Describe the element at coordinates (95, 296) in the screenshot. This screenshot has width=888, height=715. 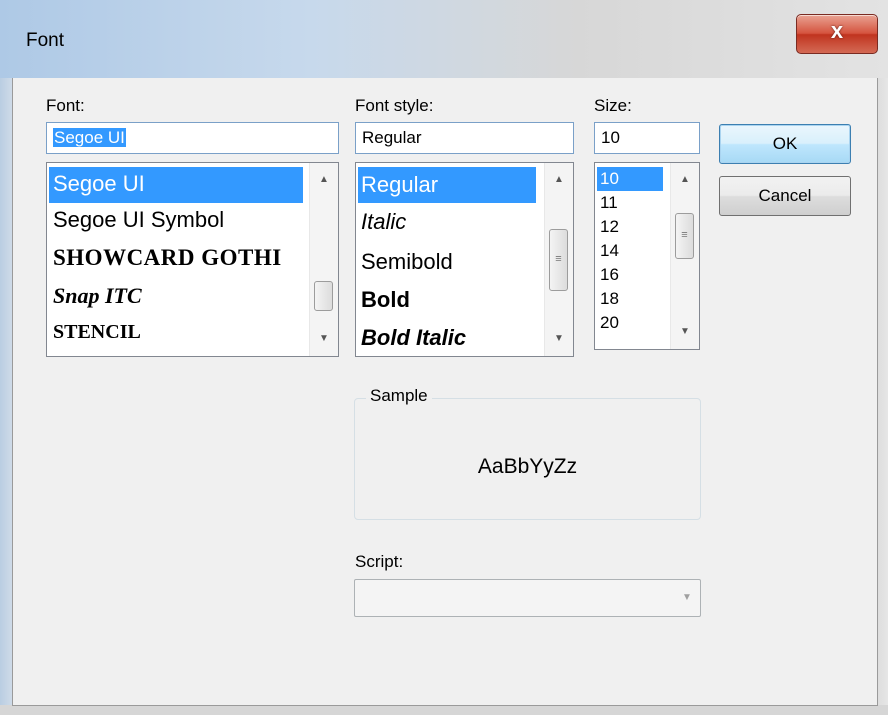
I see `font-list-item-snap-itc: Snap ITC` at that location.